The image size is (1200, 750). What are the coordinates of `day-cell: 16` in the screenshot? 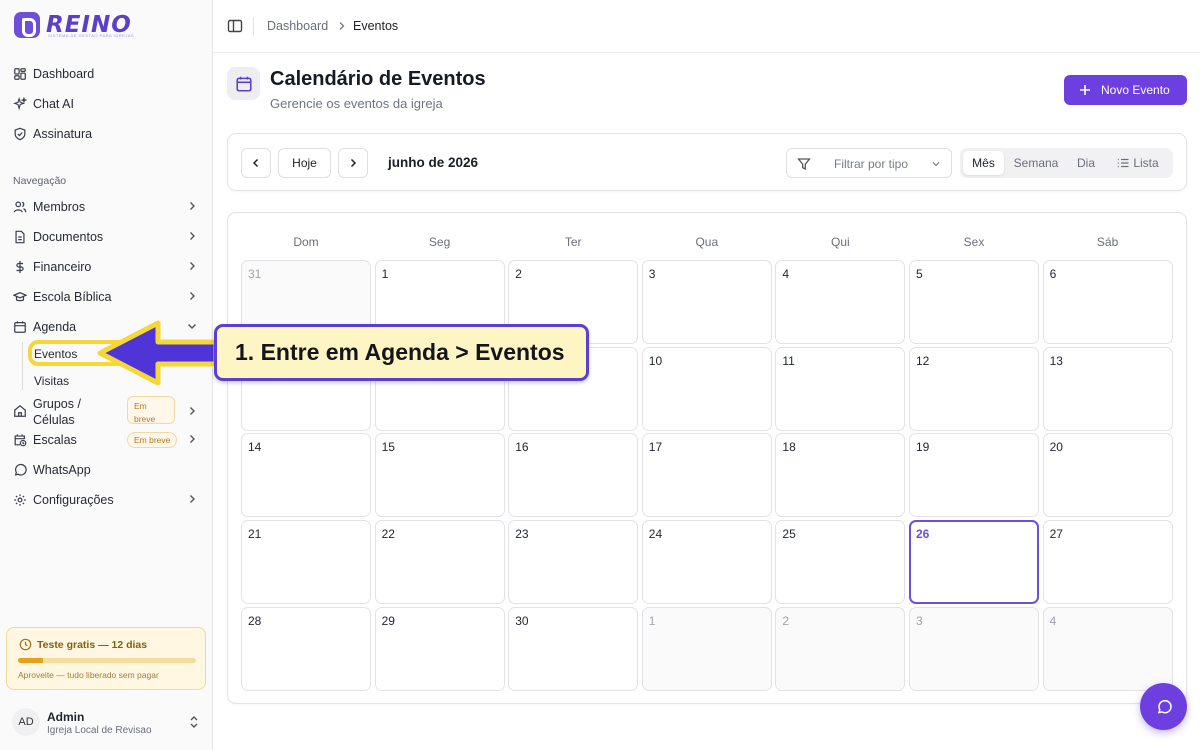 It's located at (573, 475).